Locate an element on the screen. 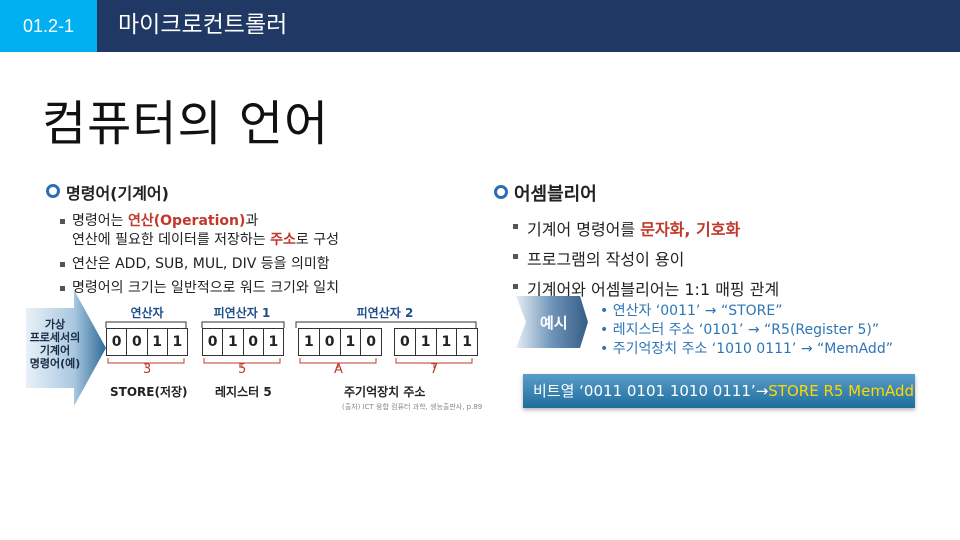 This screenshot has height=540, width=960. top-bar: 01.2-1 마이크로컨트롤러 is located at coordinates (480, 26).